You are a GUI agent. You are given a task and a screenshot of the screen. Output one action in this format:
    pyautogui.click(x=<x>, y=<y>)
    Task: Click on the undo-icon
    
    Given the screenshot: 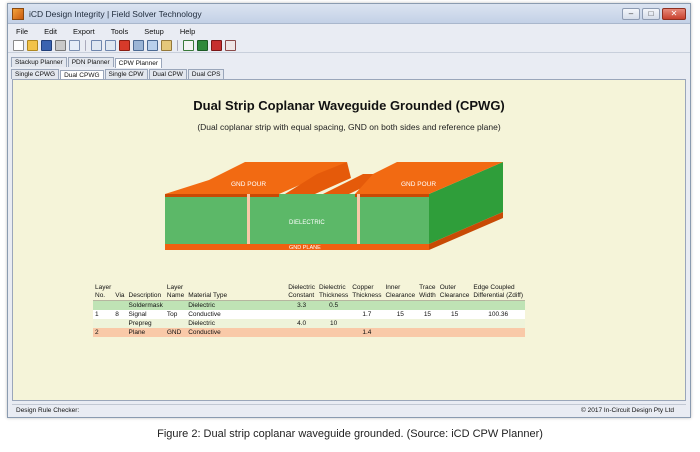 What is the action you would take?
    pyautogui.click(x=96, y=45)
    